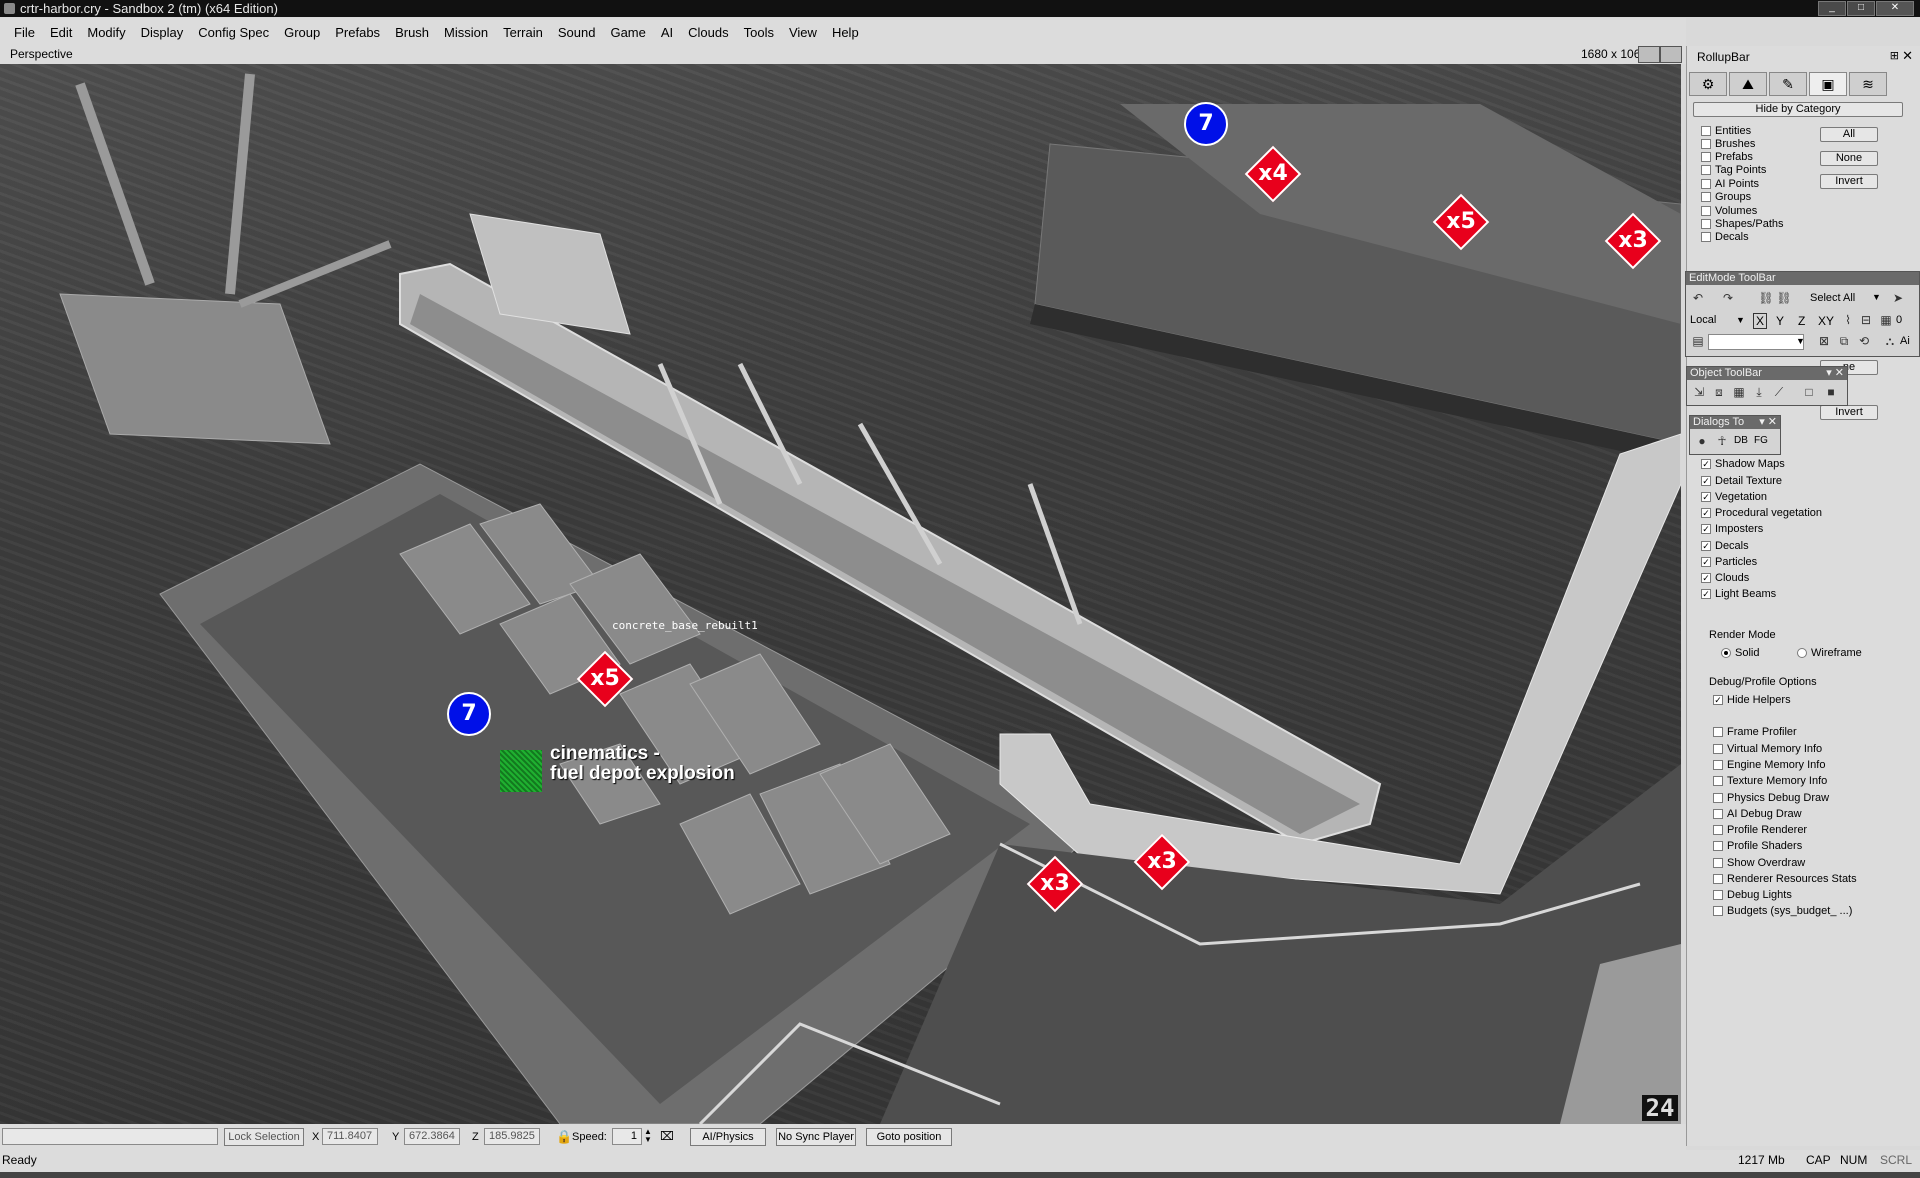 Image resolution: width=1920 pixels, height=1178 pixels. Describe the element at coordinates (1752, 895) in the screenshot. I see `debug-debug-lights: Debug Lights` at that location.